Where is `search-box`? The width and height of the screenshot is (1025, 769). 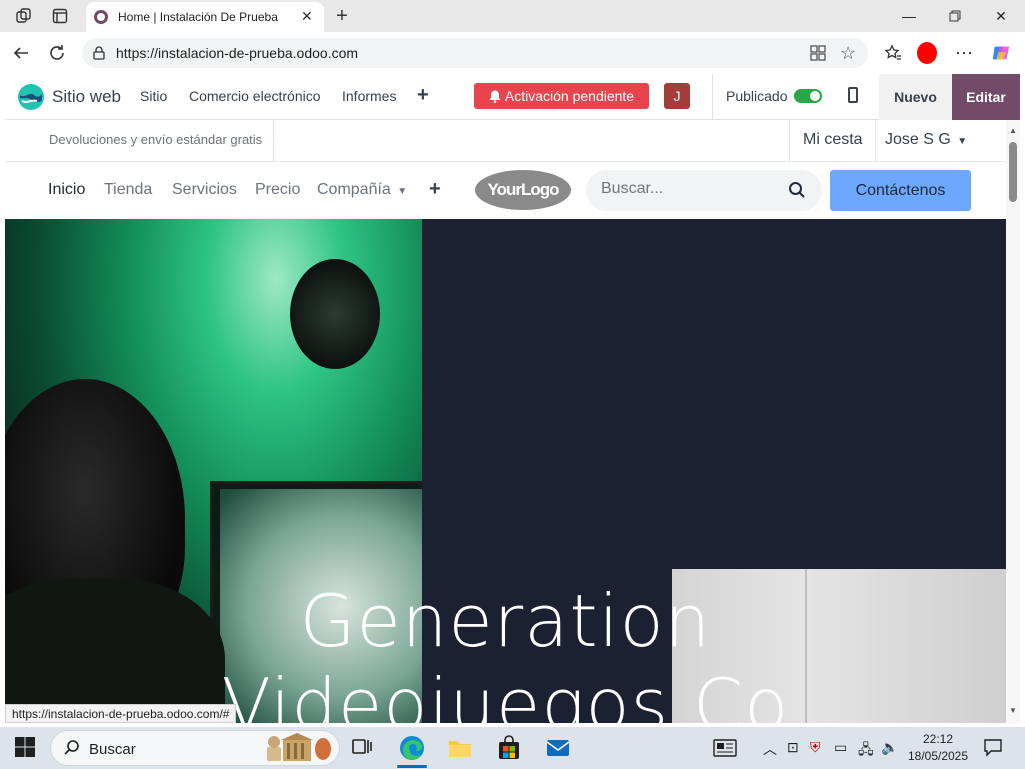
search-box is located at coordinates (704, 190).